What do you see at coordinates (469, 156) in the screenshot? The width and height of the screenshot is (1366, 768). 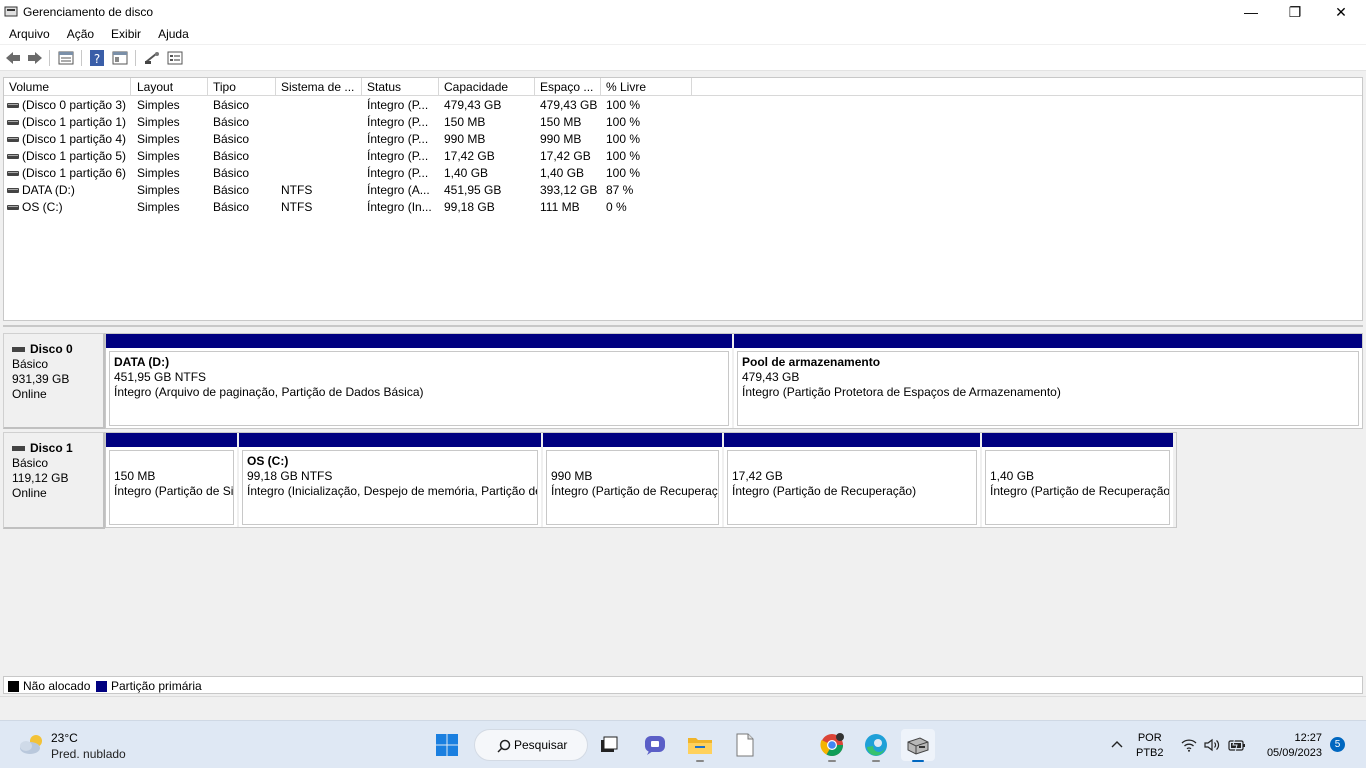 I see `cell-capacidade: 17,42 GB` at bounding box center [469, 156].